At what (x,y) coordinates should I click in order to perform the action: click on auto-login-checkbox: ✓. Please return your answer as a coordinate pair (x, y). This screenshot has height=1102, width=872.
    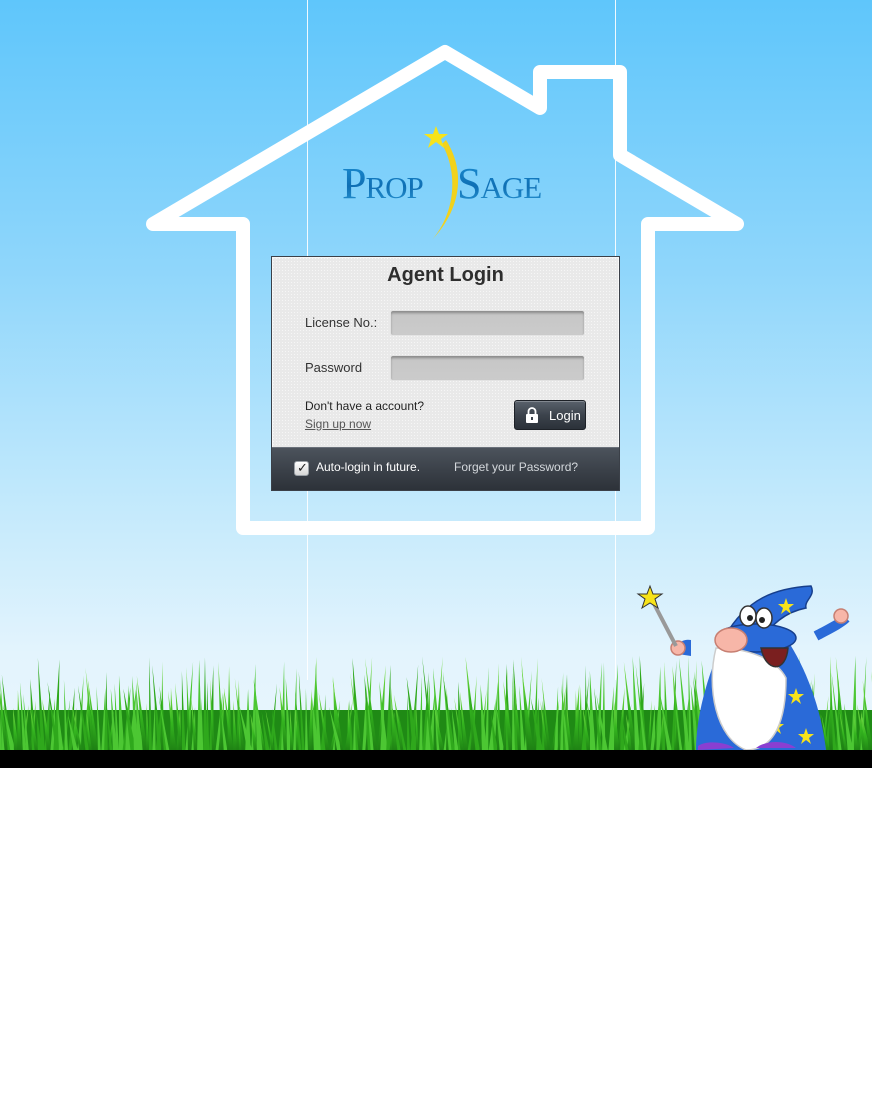
    Looking at the image, I should click on (301, 468).